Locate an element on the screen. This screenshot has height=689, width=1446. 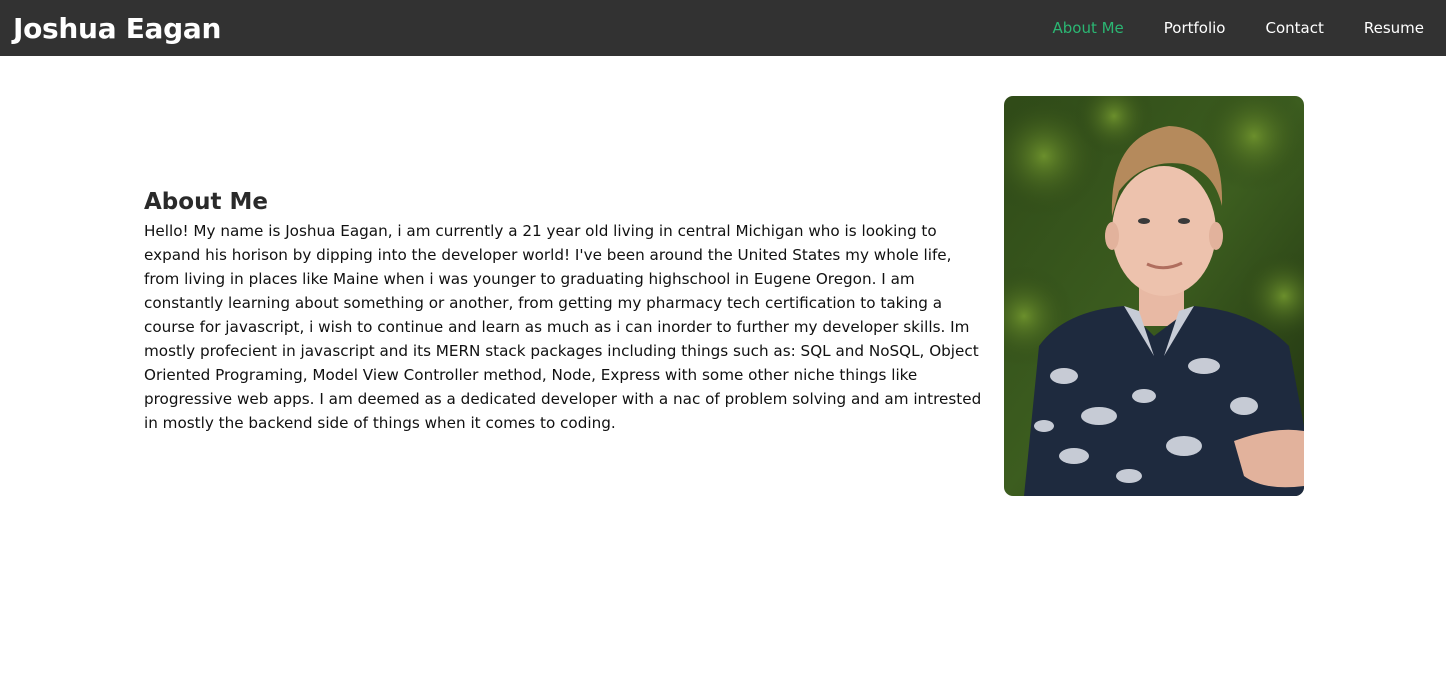
nav-link-resume: Resume is located at coordinates (1394, 28).